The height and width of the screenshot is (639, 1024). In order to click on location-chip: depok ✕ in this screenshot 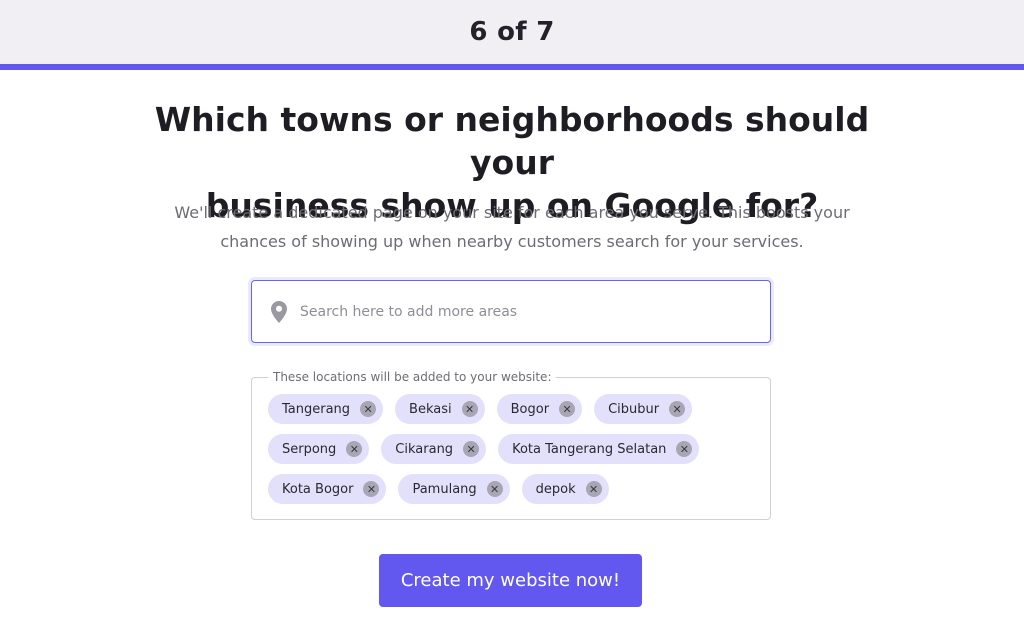, I will do `click(565, 489)`.